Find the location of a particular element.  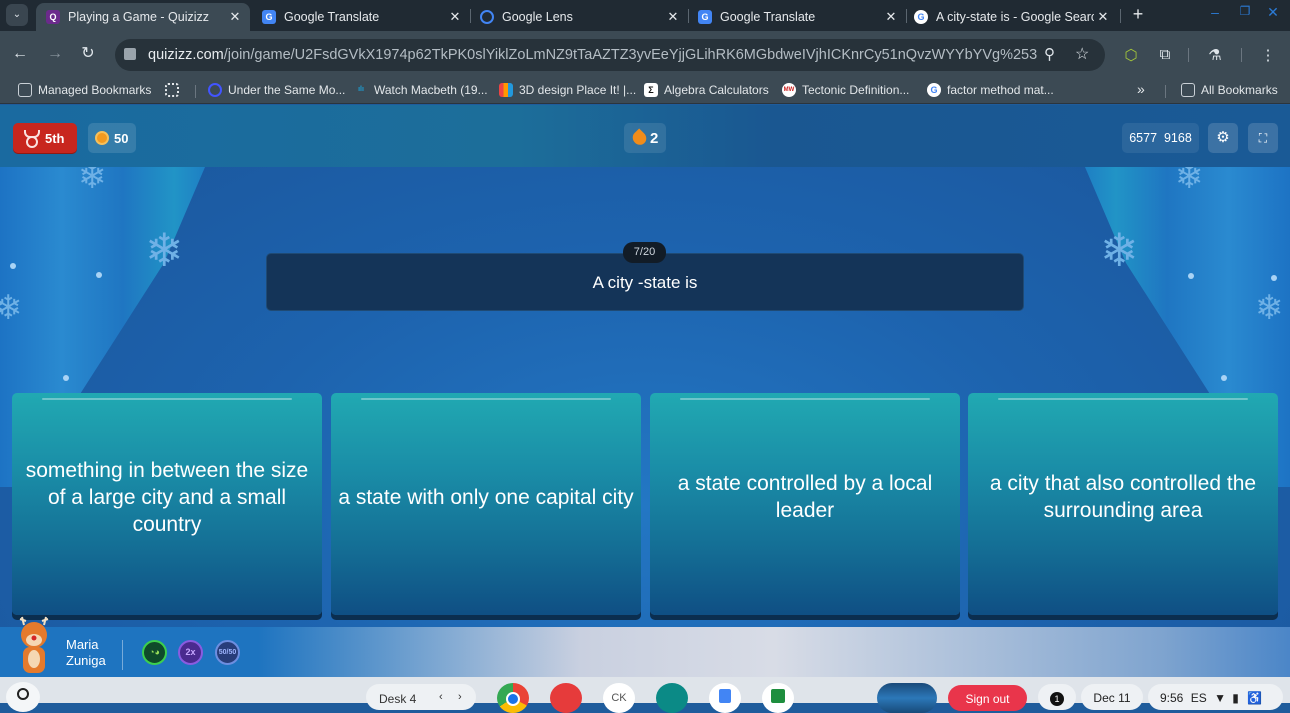

ck12-extension-icon: ⬡ is located at coordinates (1131, 55).